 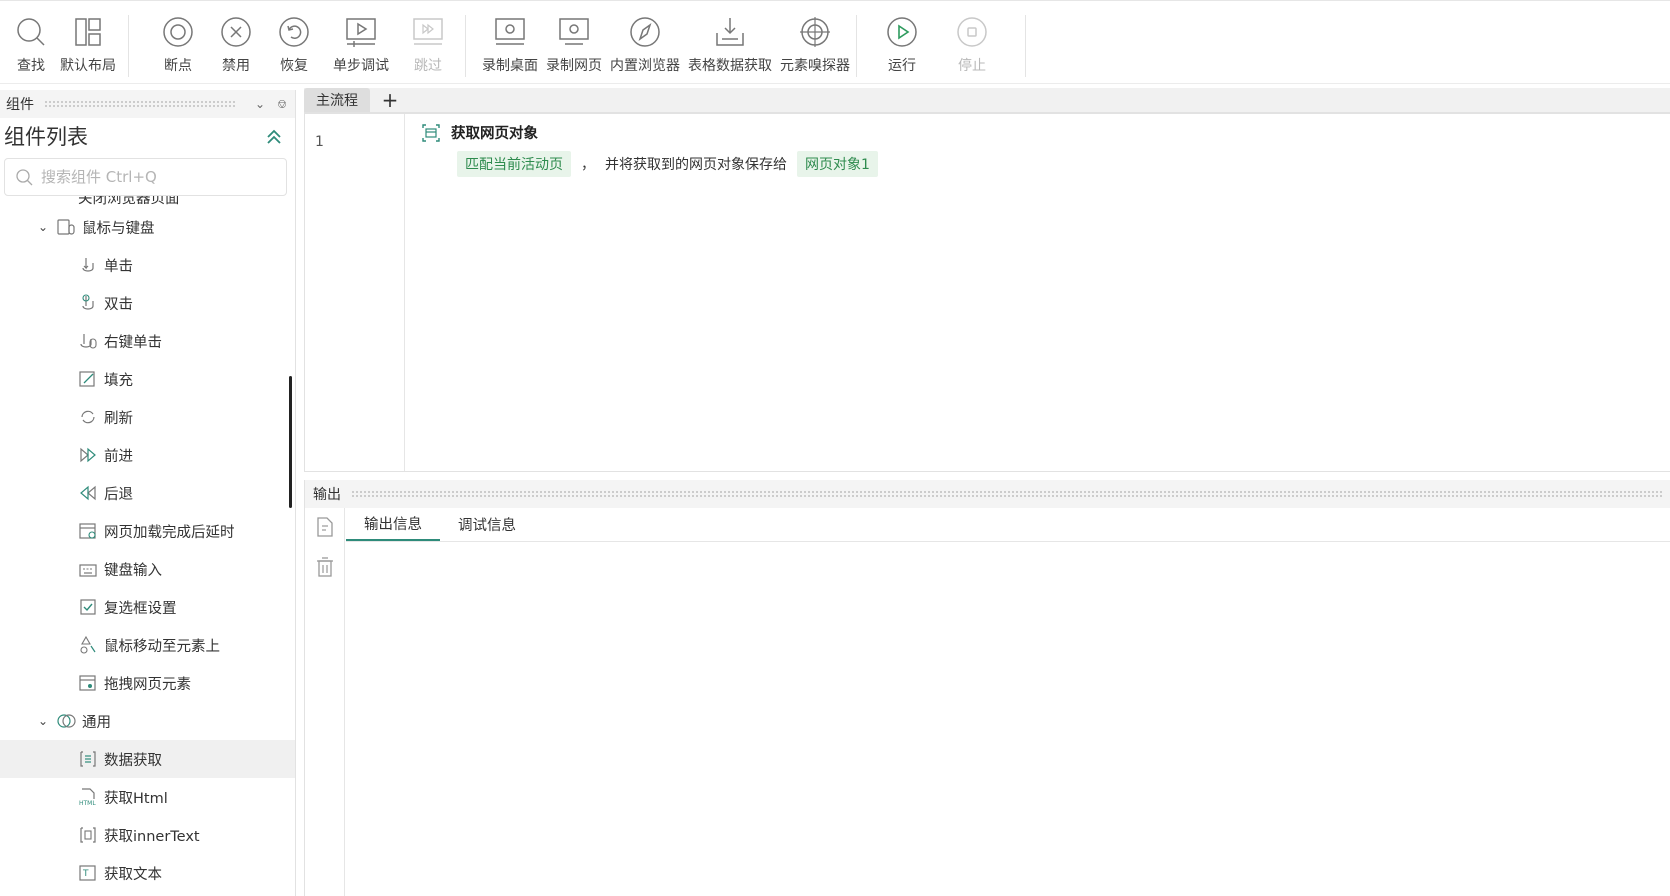 I want to click on tab-main-flow: 主流程, so click(x=337, y=100).